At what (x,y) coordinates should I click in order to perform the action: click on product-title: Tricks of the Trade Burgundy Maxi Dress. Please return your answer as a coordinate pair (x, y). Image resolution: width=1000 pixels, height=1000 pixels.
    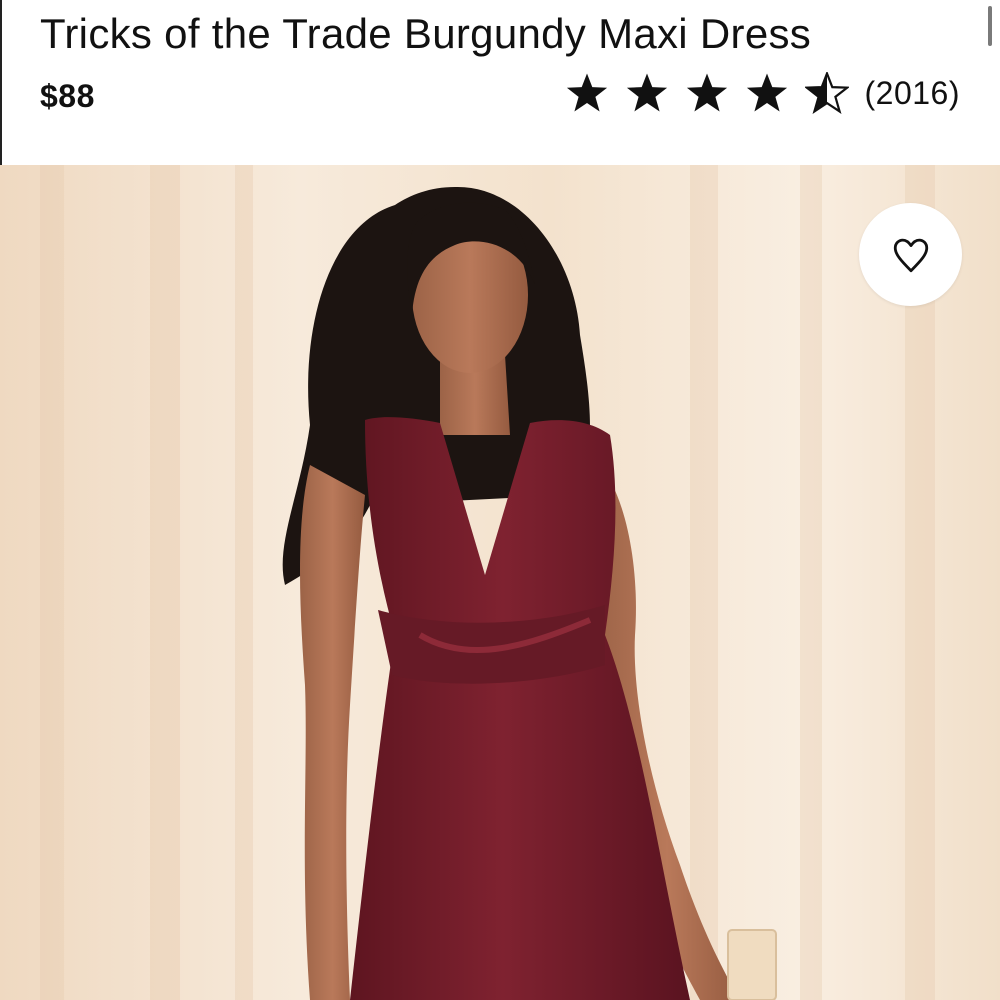
    Looking at the image, I should click on (426, 33).